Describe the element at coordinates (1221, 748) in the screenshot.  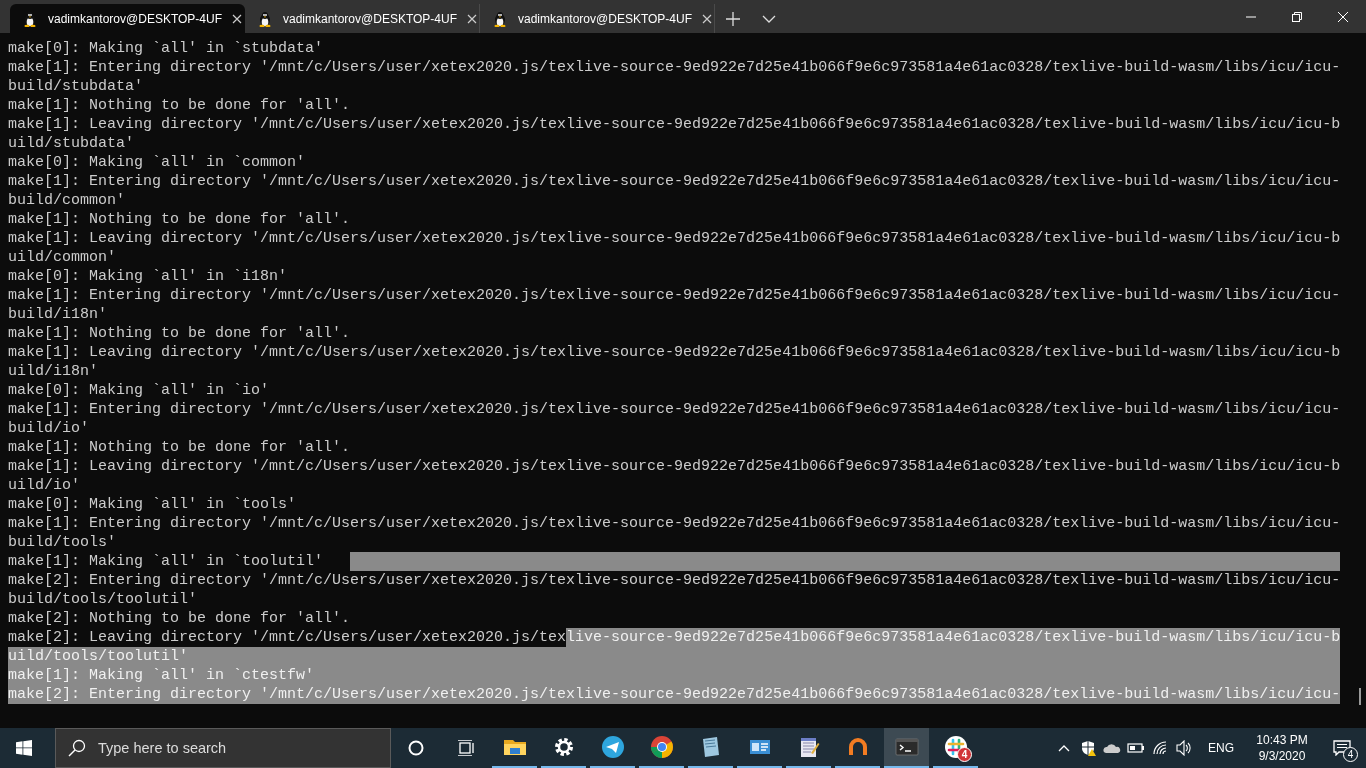
I see `language-button: ENG` at that location.